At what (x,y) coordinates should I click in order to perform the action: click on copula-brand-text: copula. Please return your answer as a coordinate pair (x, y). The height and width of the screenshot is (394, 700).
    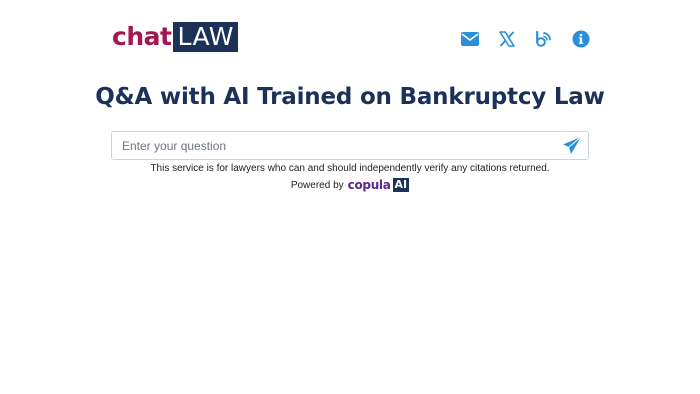
    Looking at the image, I should click on (369, 185).